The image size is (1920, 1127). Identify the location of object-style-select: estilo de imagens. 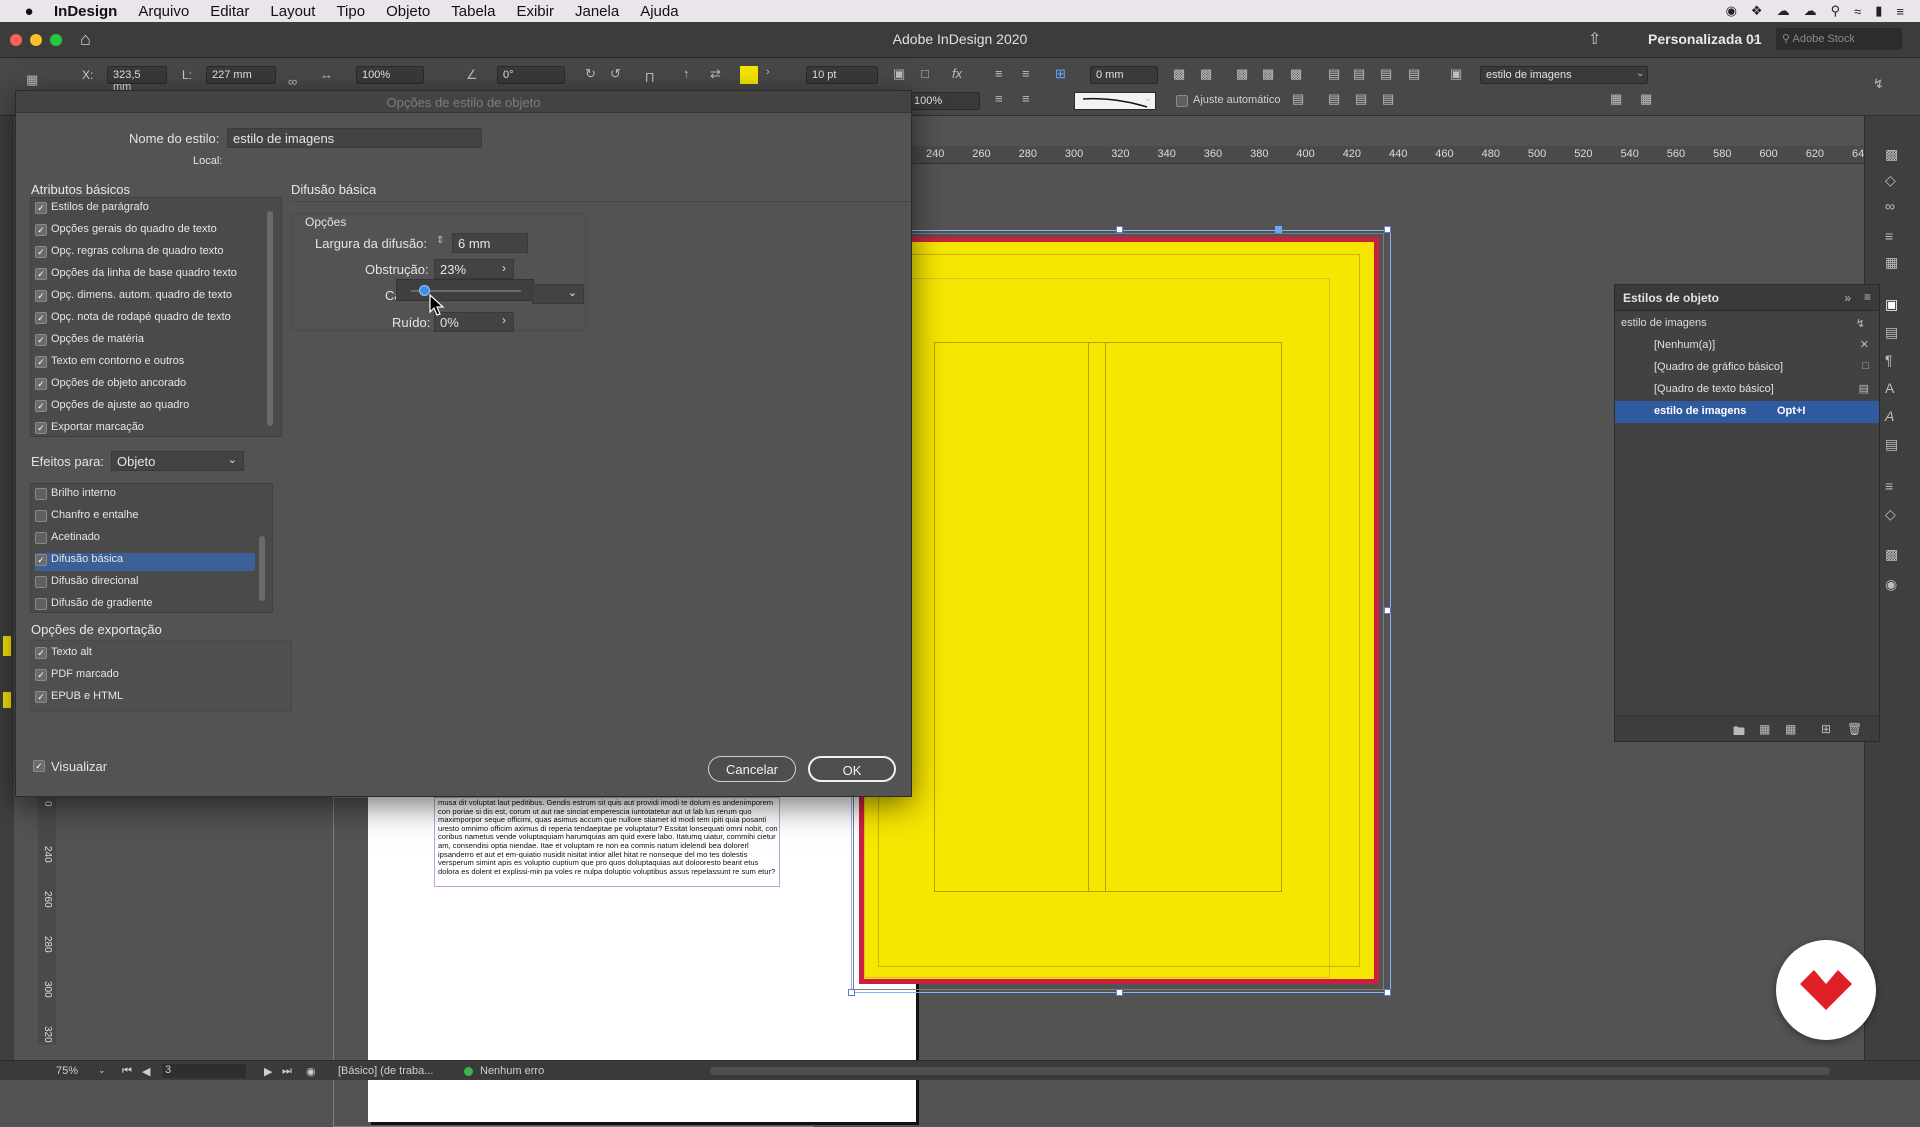
(1564, 75).